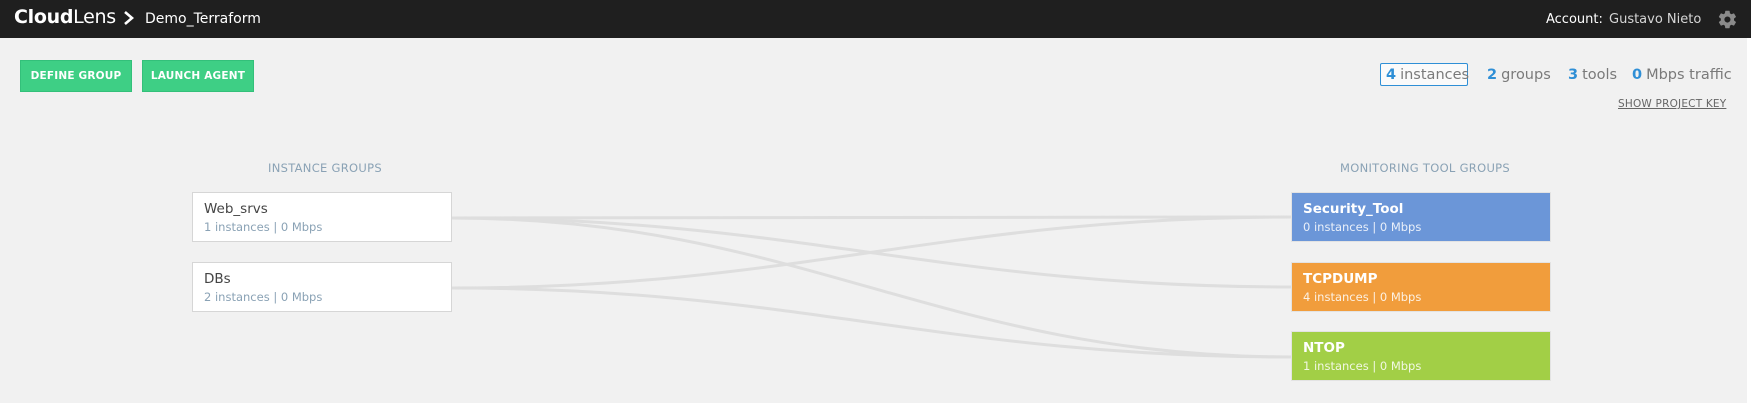  What do you see at coordinates (322, 217) in the screenshot?
I see `instance-group-web-srvs: Web_srvs 1 instances | 0 Mbps` at bounding box center [322, 217].